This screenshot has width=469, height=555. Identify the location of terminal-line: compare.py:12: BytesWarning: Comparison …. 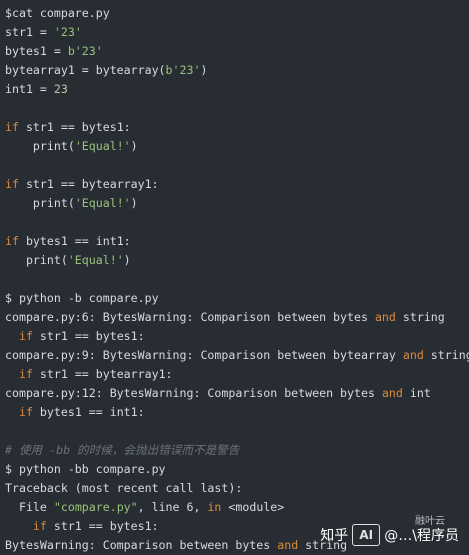
(235, 393).